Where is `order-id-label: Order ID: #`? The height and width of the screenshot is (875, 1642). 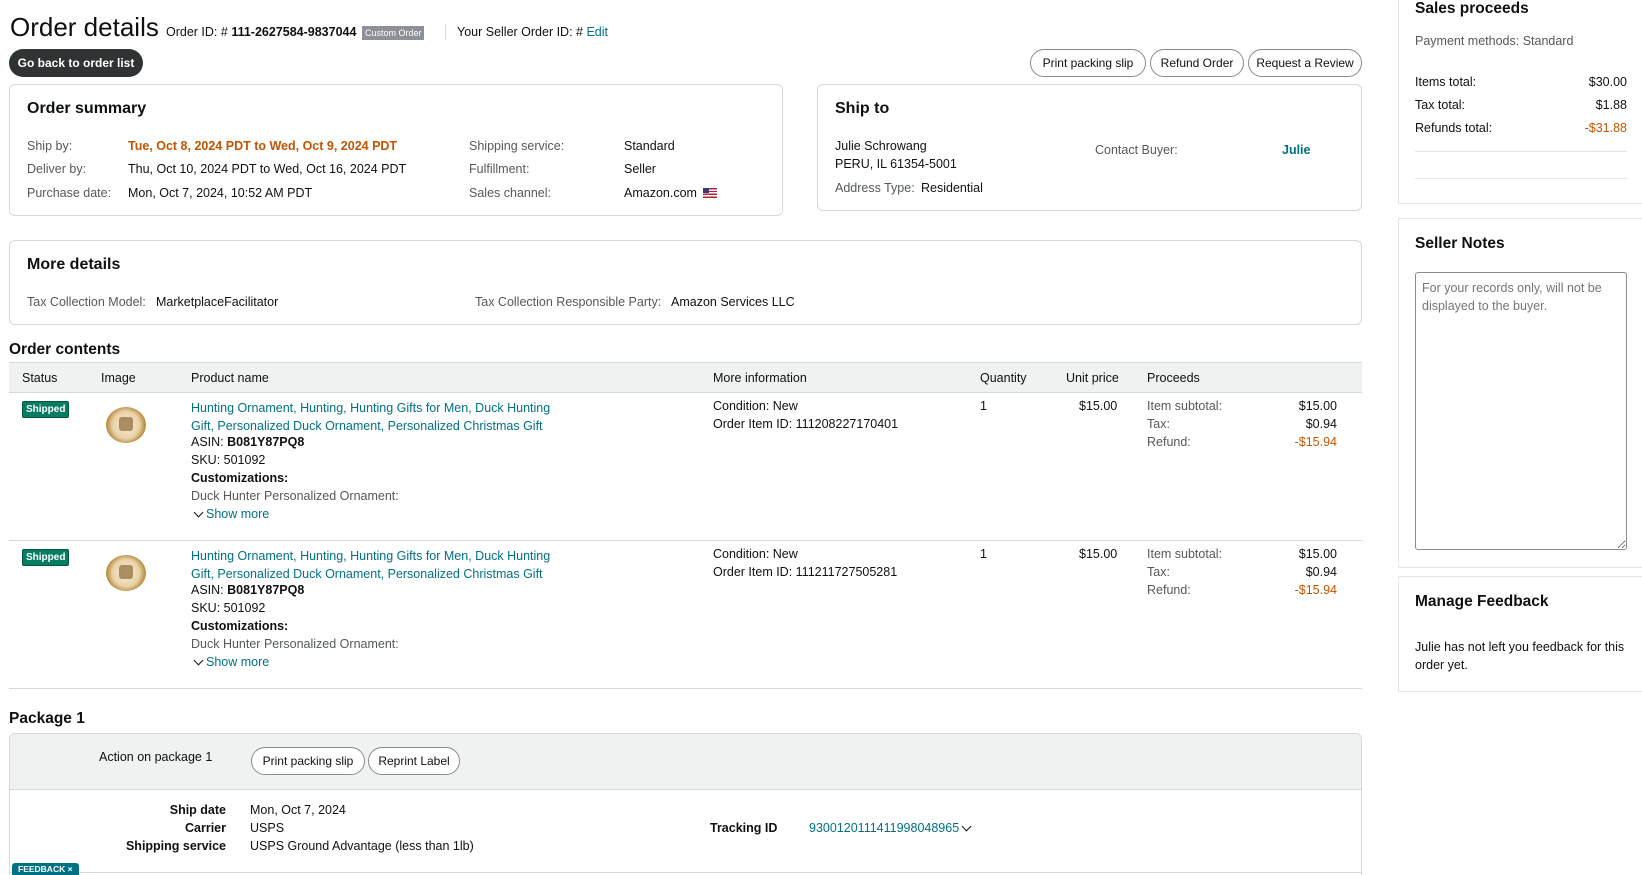
order-id-label: Order ID: # is located at coordinates (197, 32).